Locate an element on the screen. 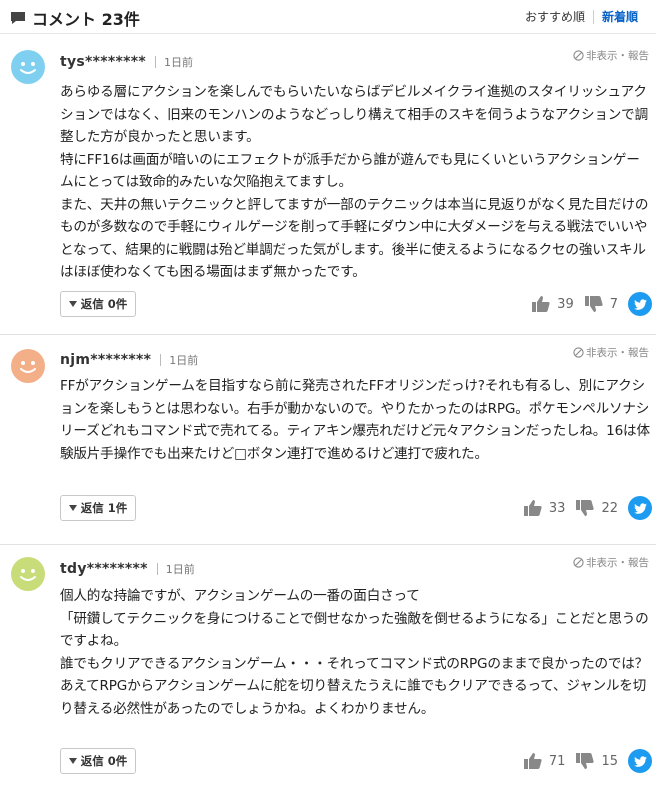  comments-count-label: コメント 23件 is located at coordinates (86, 19).